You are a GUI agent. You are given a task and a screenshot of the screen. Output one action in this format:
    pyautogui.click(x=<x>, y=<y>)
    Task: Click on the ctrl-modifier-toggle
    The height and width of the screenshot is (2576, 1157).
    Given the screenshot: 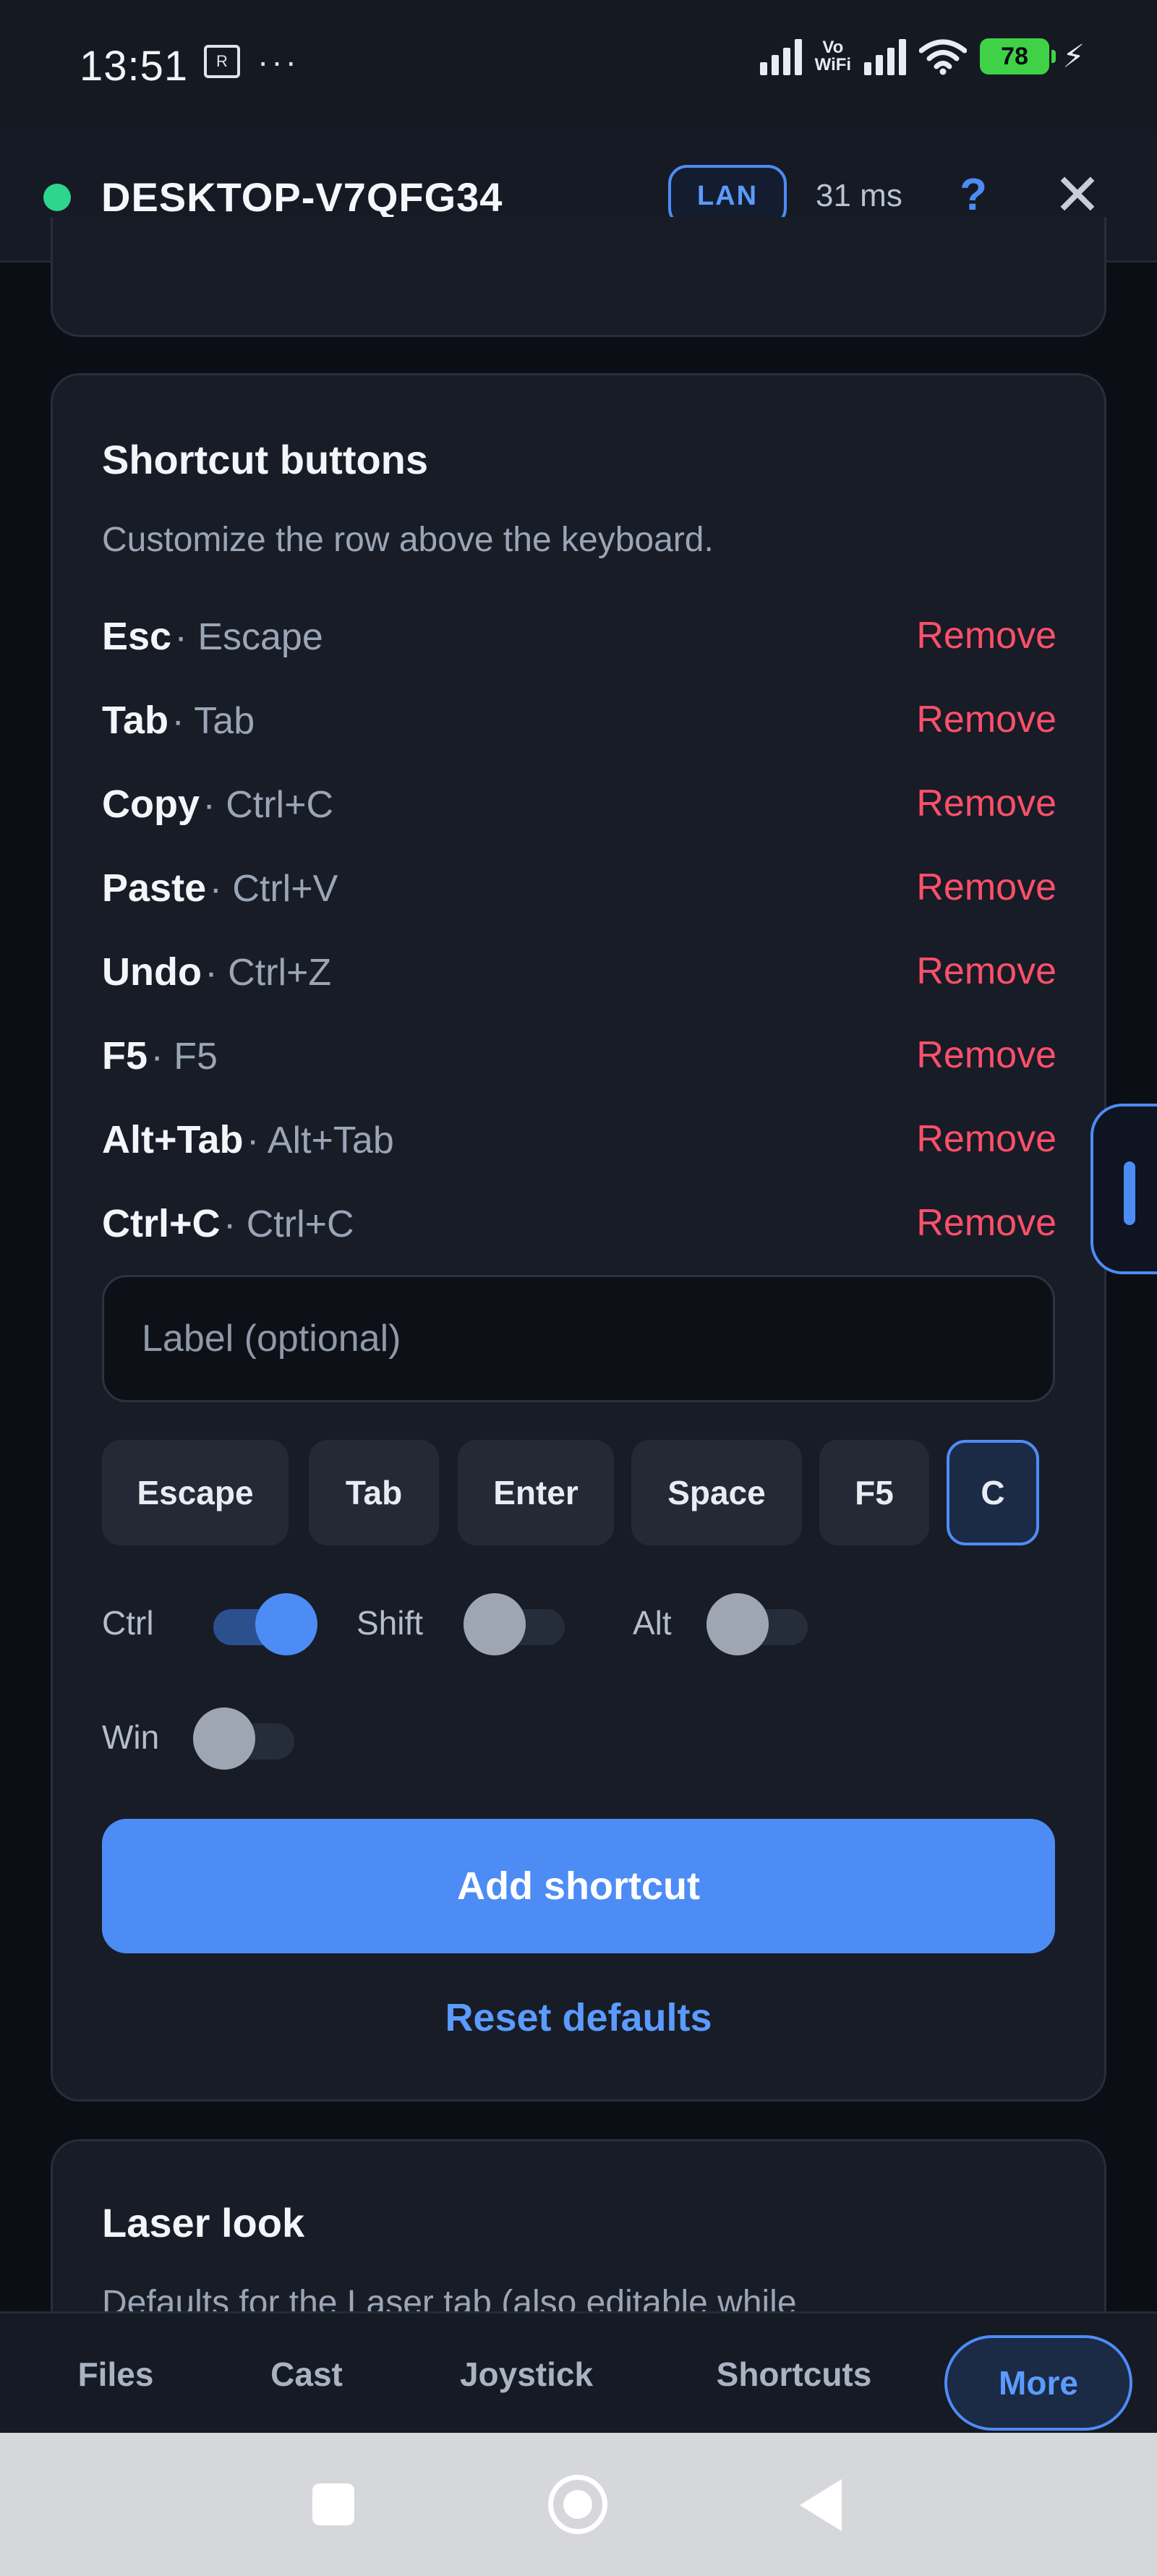 What is the action you would take?
    pyautogui.click(x=265, y=1624)
    